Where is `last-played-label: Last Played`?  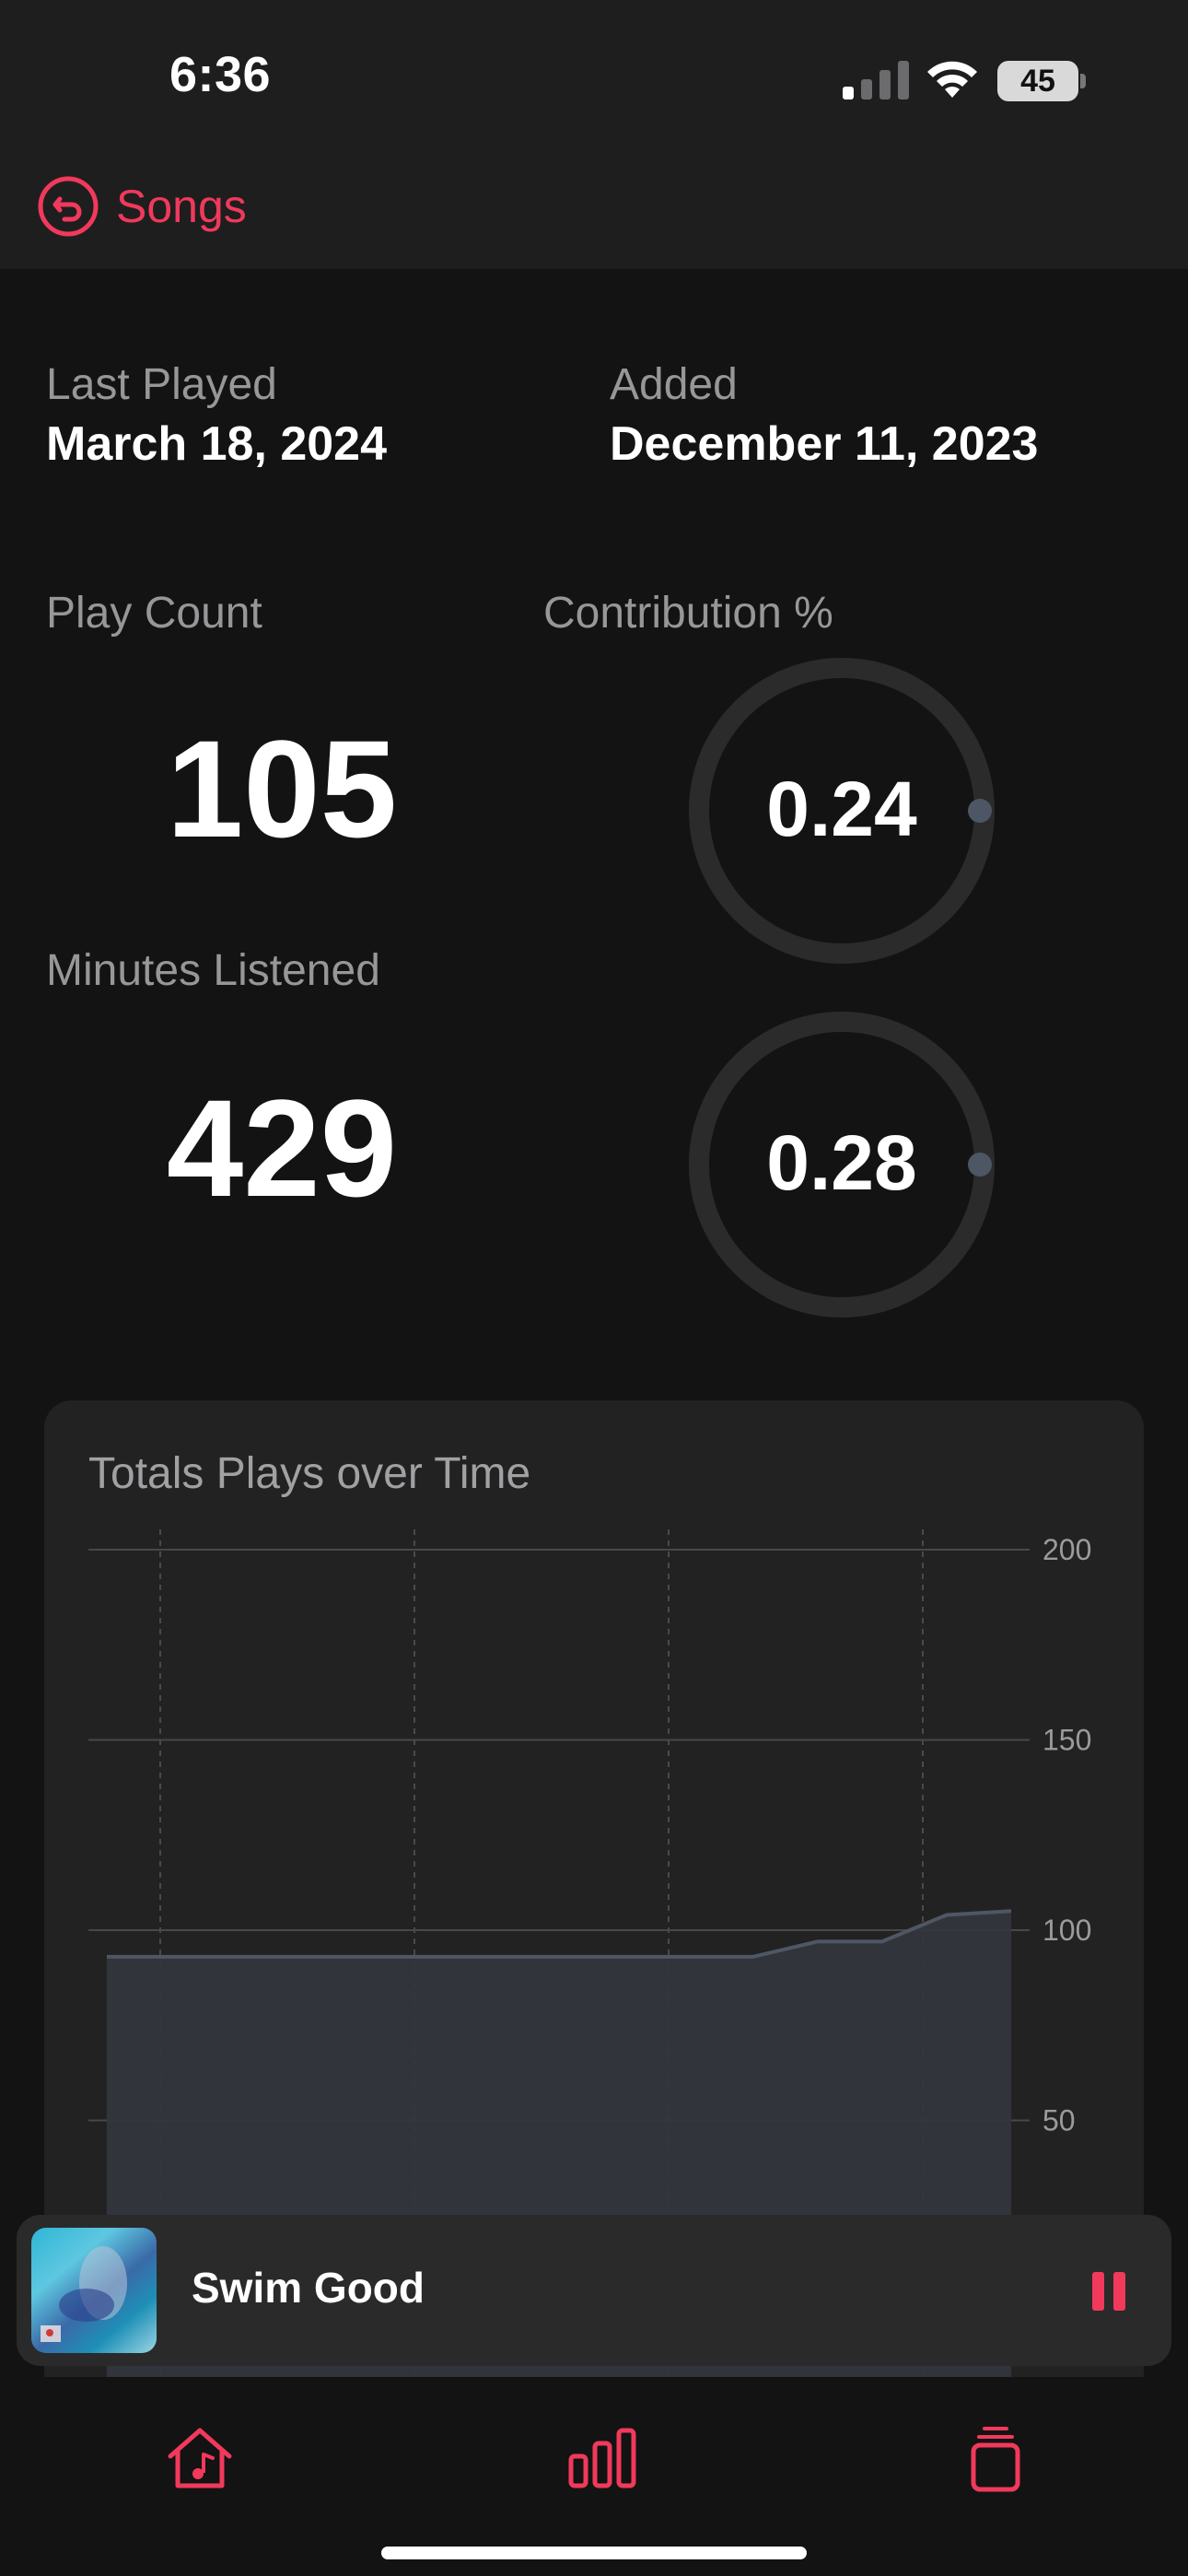 last-played-label: Last Played is located at coordinates (161, 384).